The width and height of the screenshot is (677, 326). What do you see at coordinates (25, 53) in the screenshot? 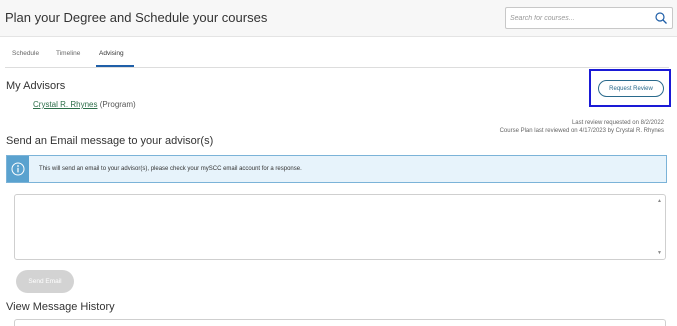
I see `tab-schedule: Schedule` at bounding box center [25, 53].